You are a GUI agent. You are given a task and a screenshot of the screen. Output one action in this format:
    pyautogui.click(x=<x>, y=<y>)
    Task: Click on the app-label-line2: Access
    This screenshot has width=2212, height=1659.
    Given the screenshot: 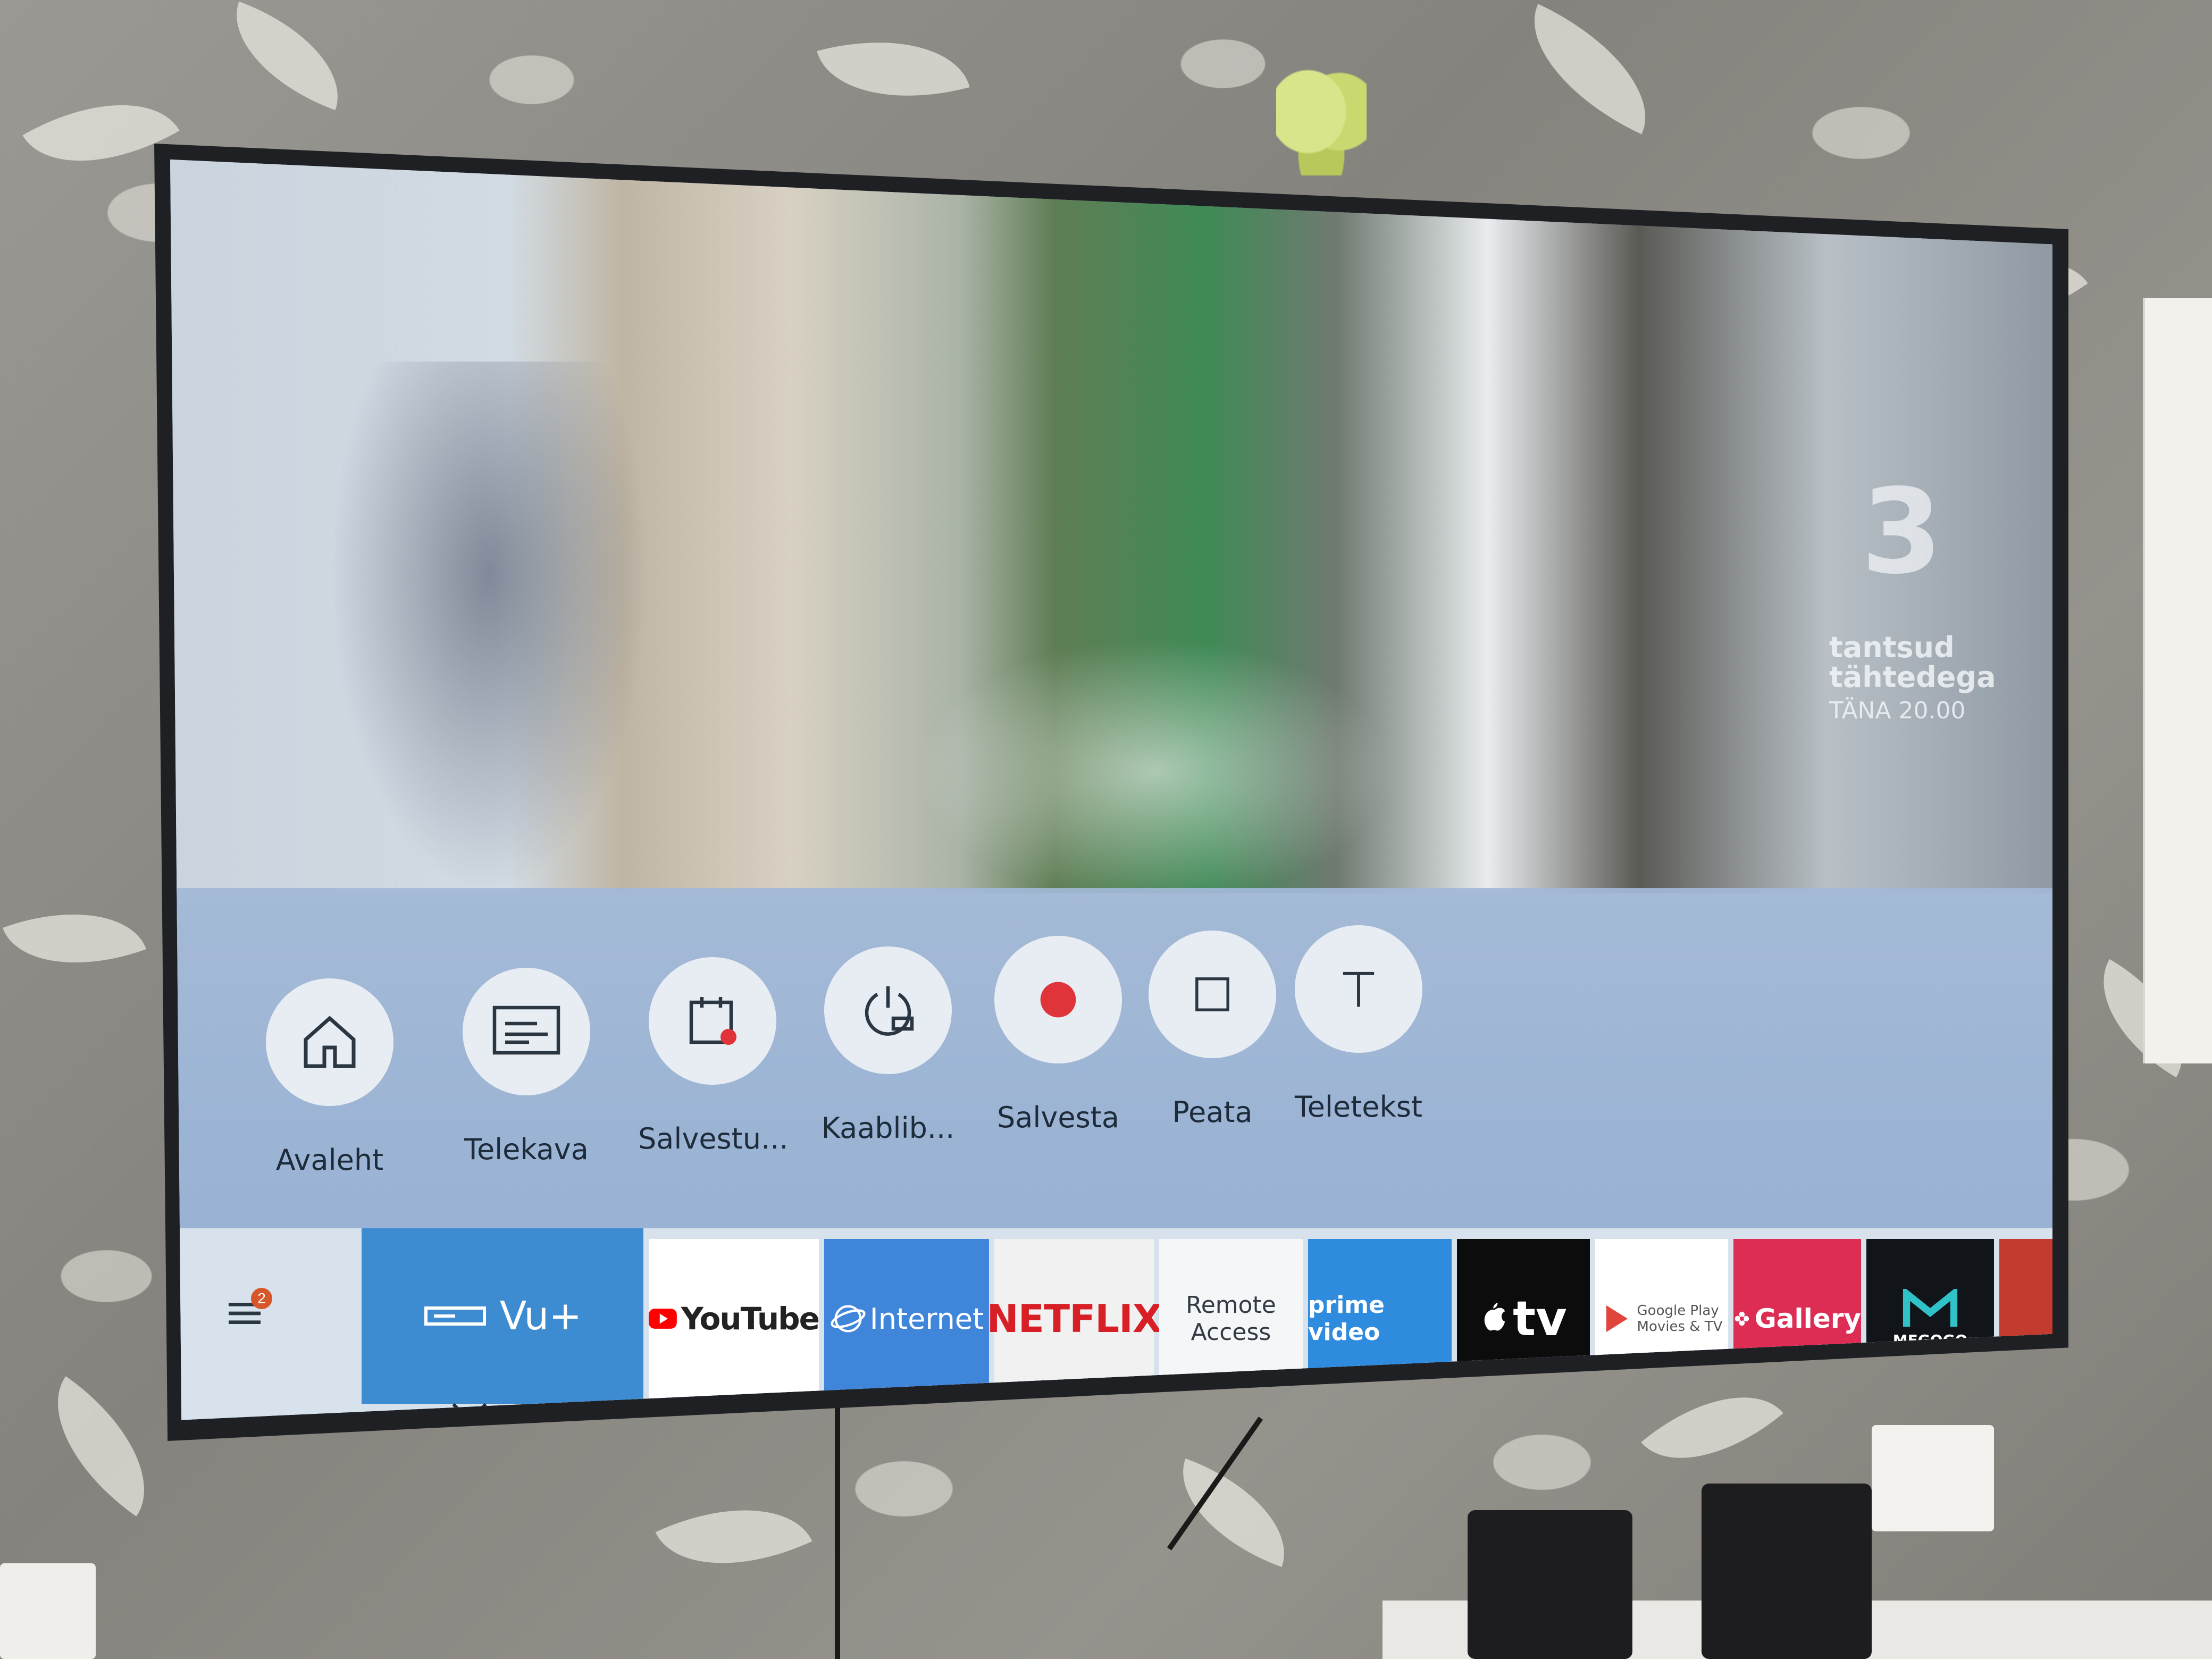 What is the action you would take?
    pyautogui.click(x=1231, y=1332)
    